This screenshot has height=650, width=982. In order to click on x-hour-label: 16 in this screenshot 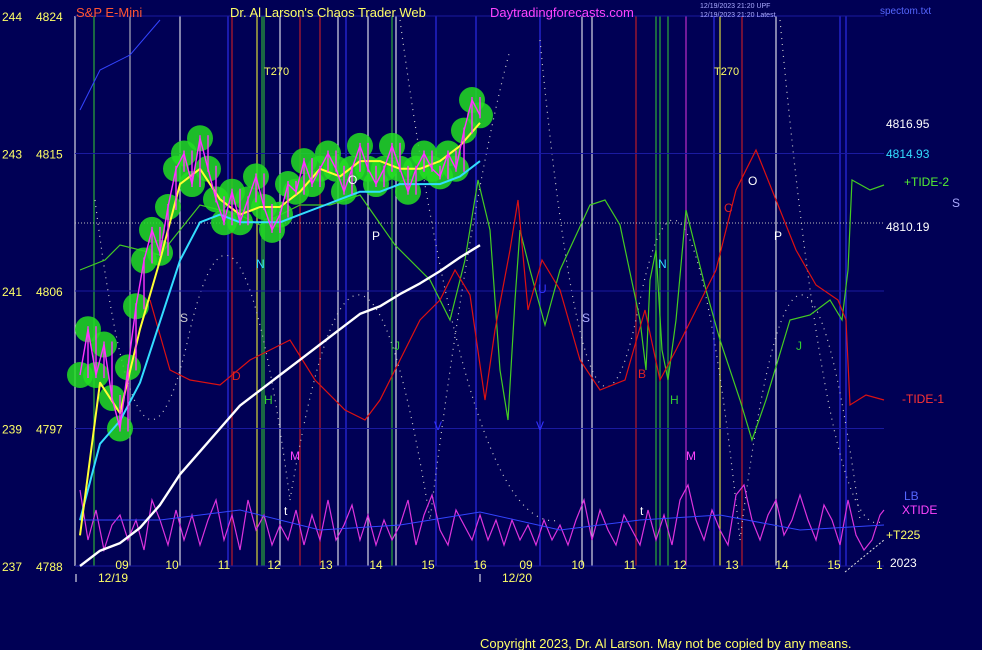, I will do `click(480, 565)`.